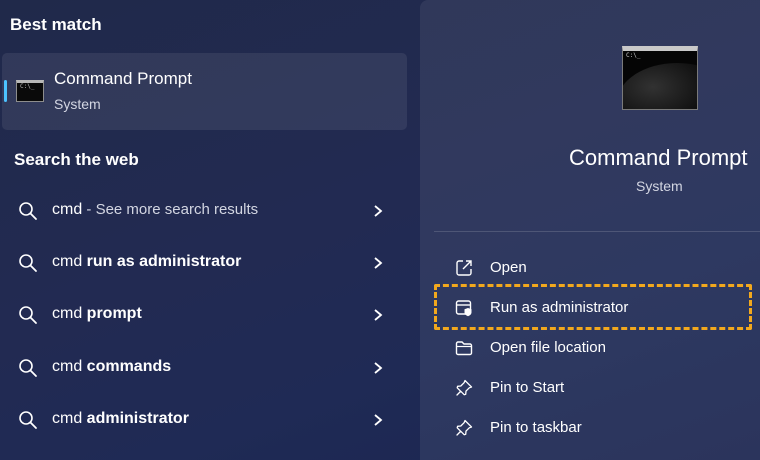  I want to click on action-label: Open file location, so click(548, 347).